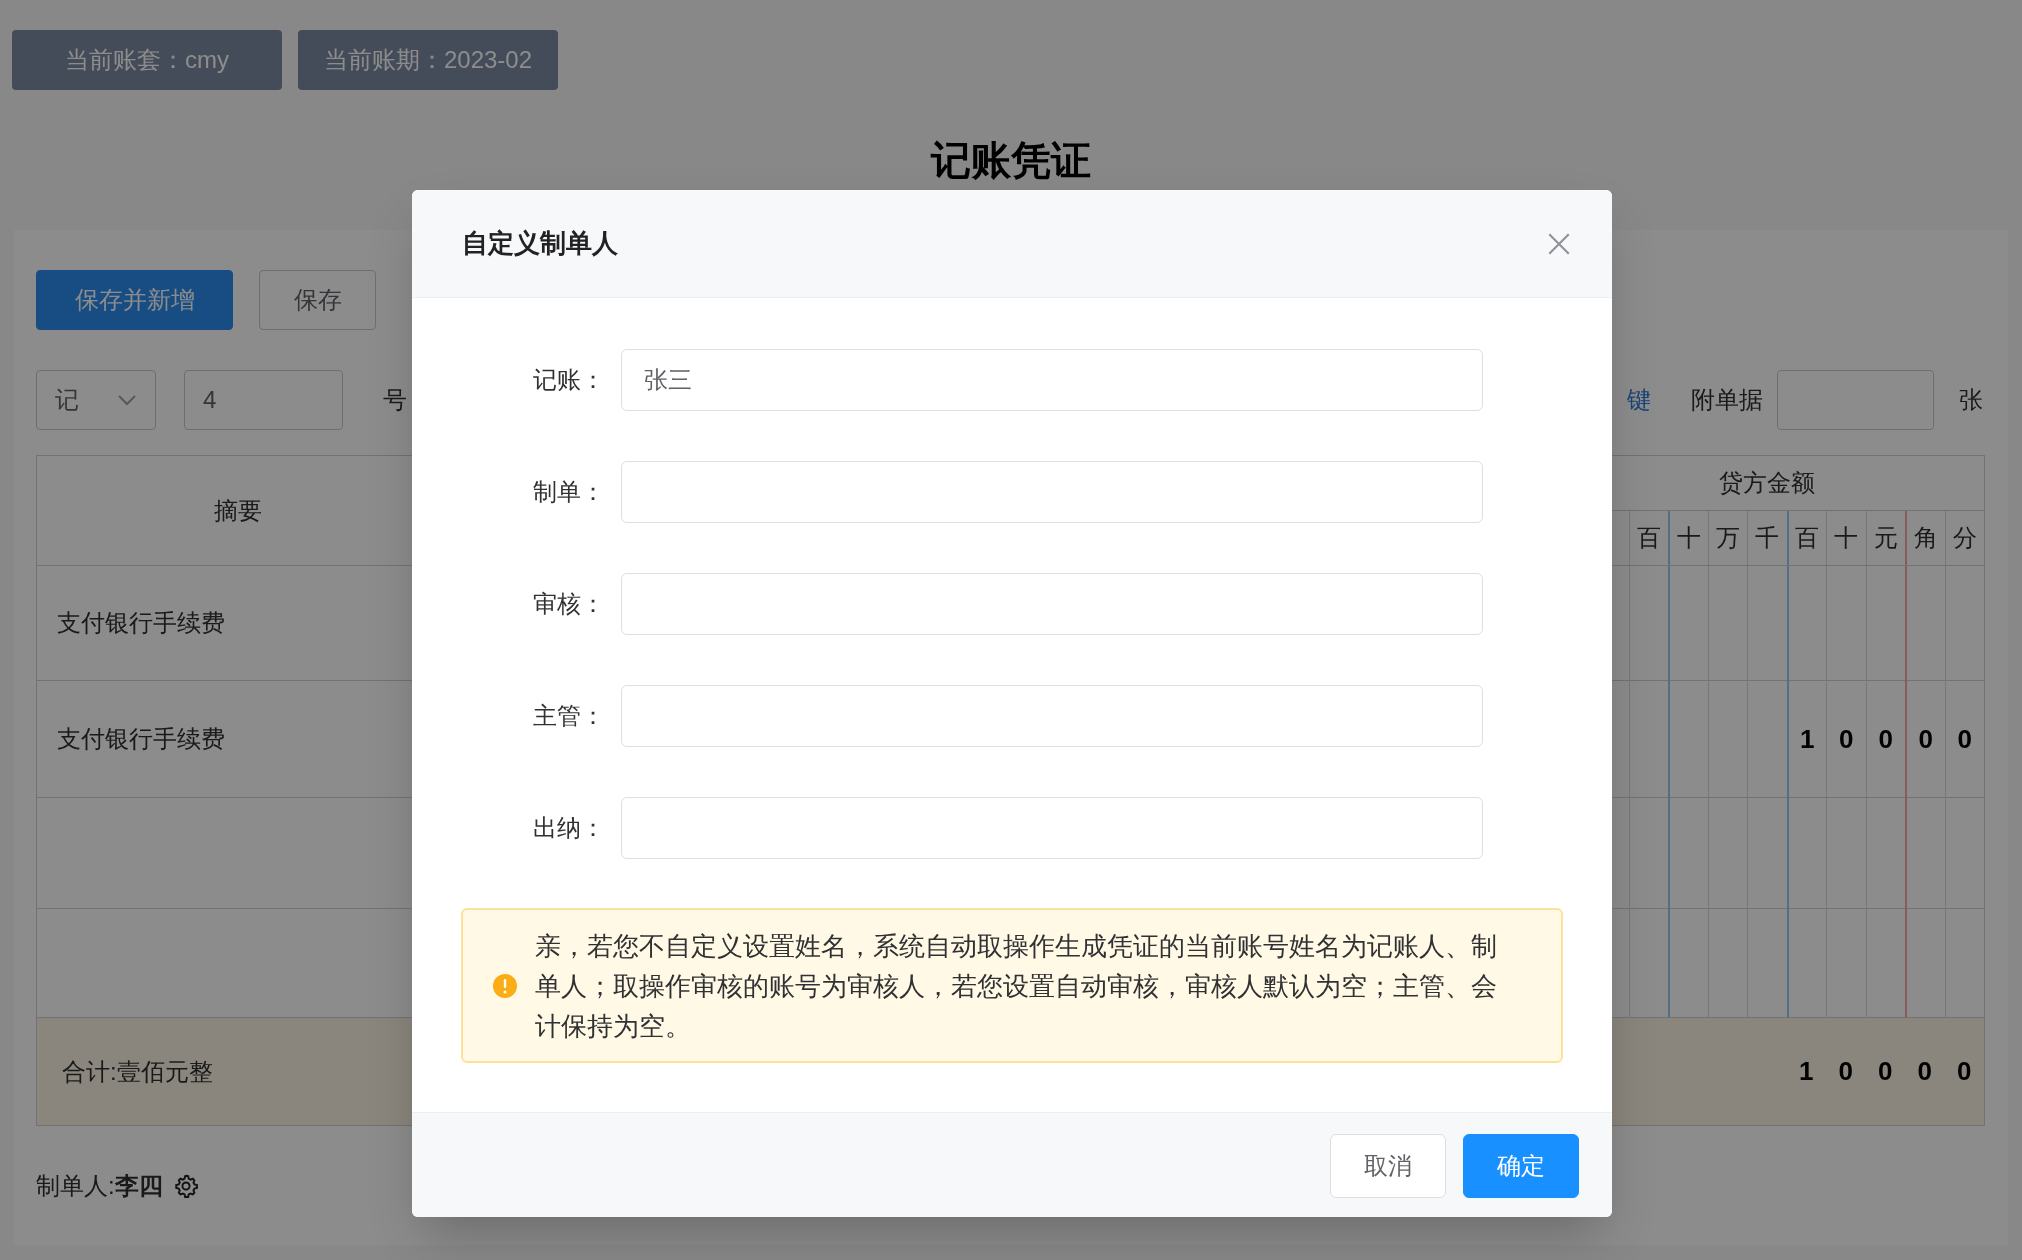 The width and height of the screenshot is (2022, 1260). What do you see at coordinates (1637, 400) in the screenshot?
I see `shortcut-link: 键` at bounding box center [1637, 400].